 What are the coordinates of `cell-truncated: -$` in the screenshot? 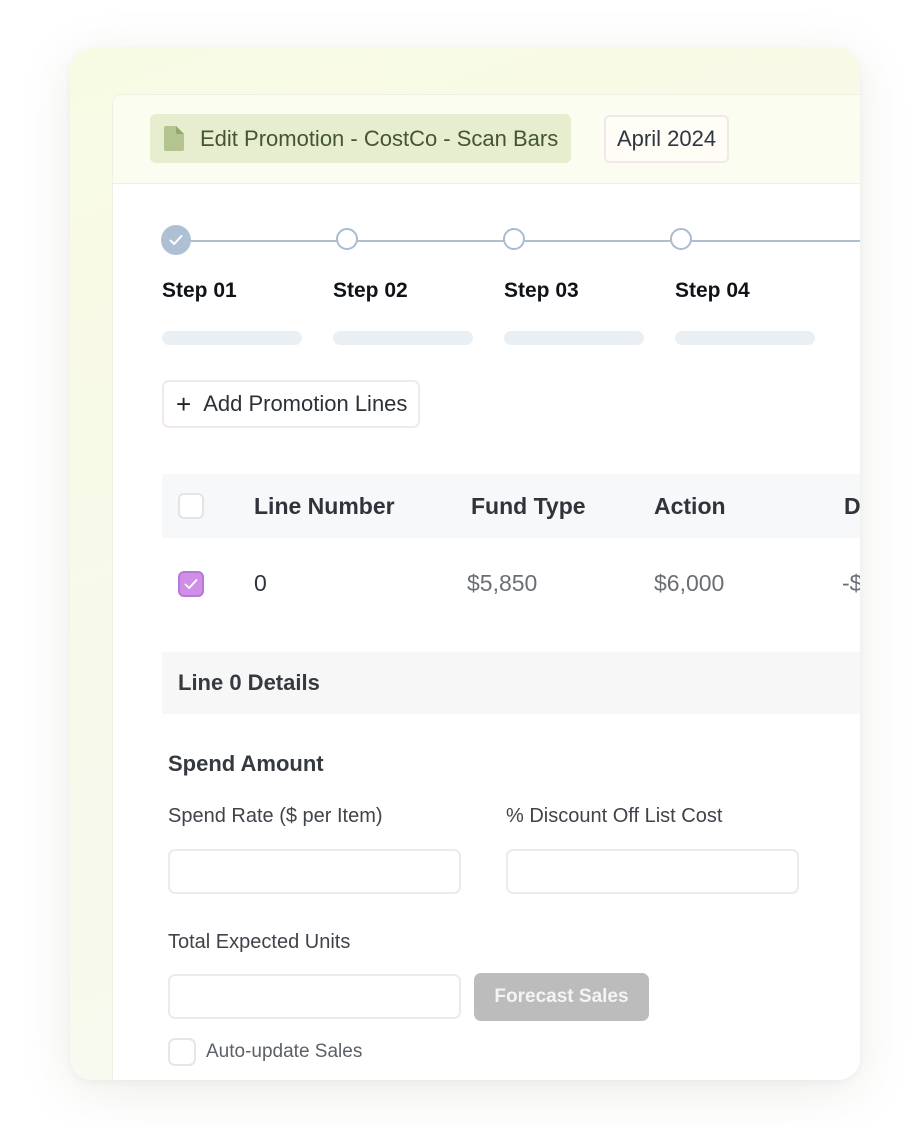 It's located at (851, 583).